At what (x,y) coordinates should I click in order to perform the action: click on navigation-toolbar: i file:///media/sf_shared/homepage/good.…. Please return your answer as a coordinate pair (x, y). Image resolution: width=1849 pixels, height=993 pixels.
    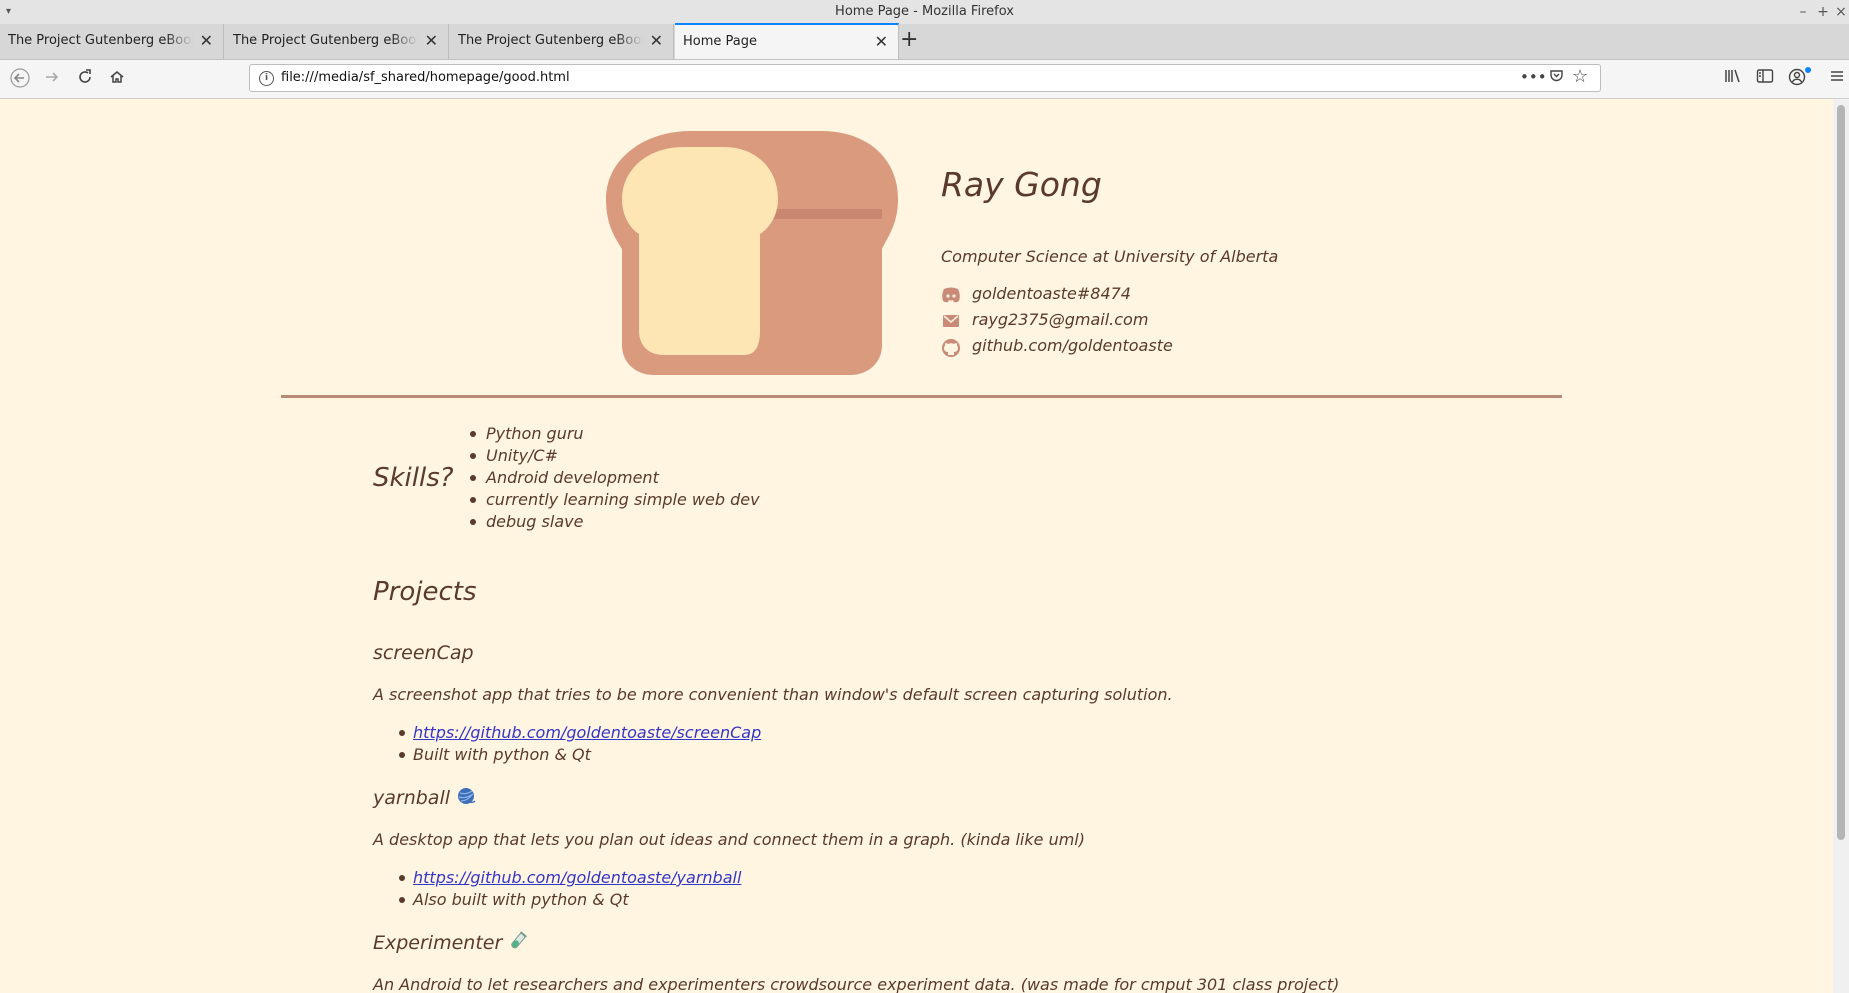
    Looking at the image, I should click on (924, 79).